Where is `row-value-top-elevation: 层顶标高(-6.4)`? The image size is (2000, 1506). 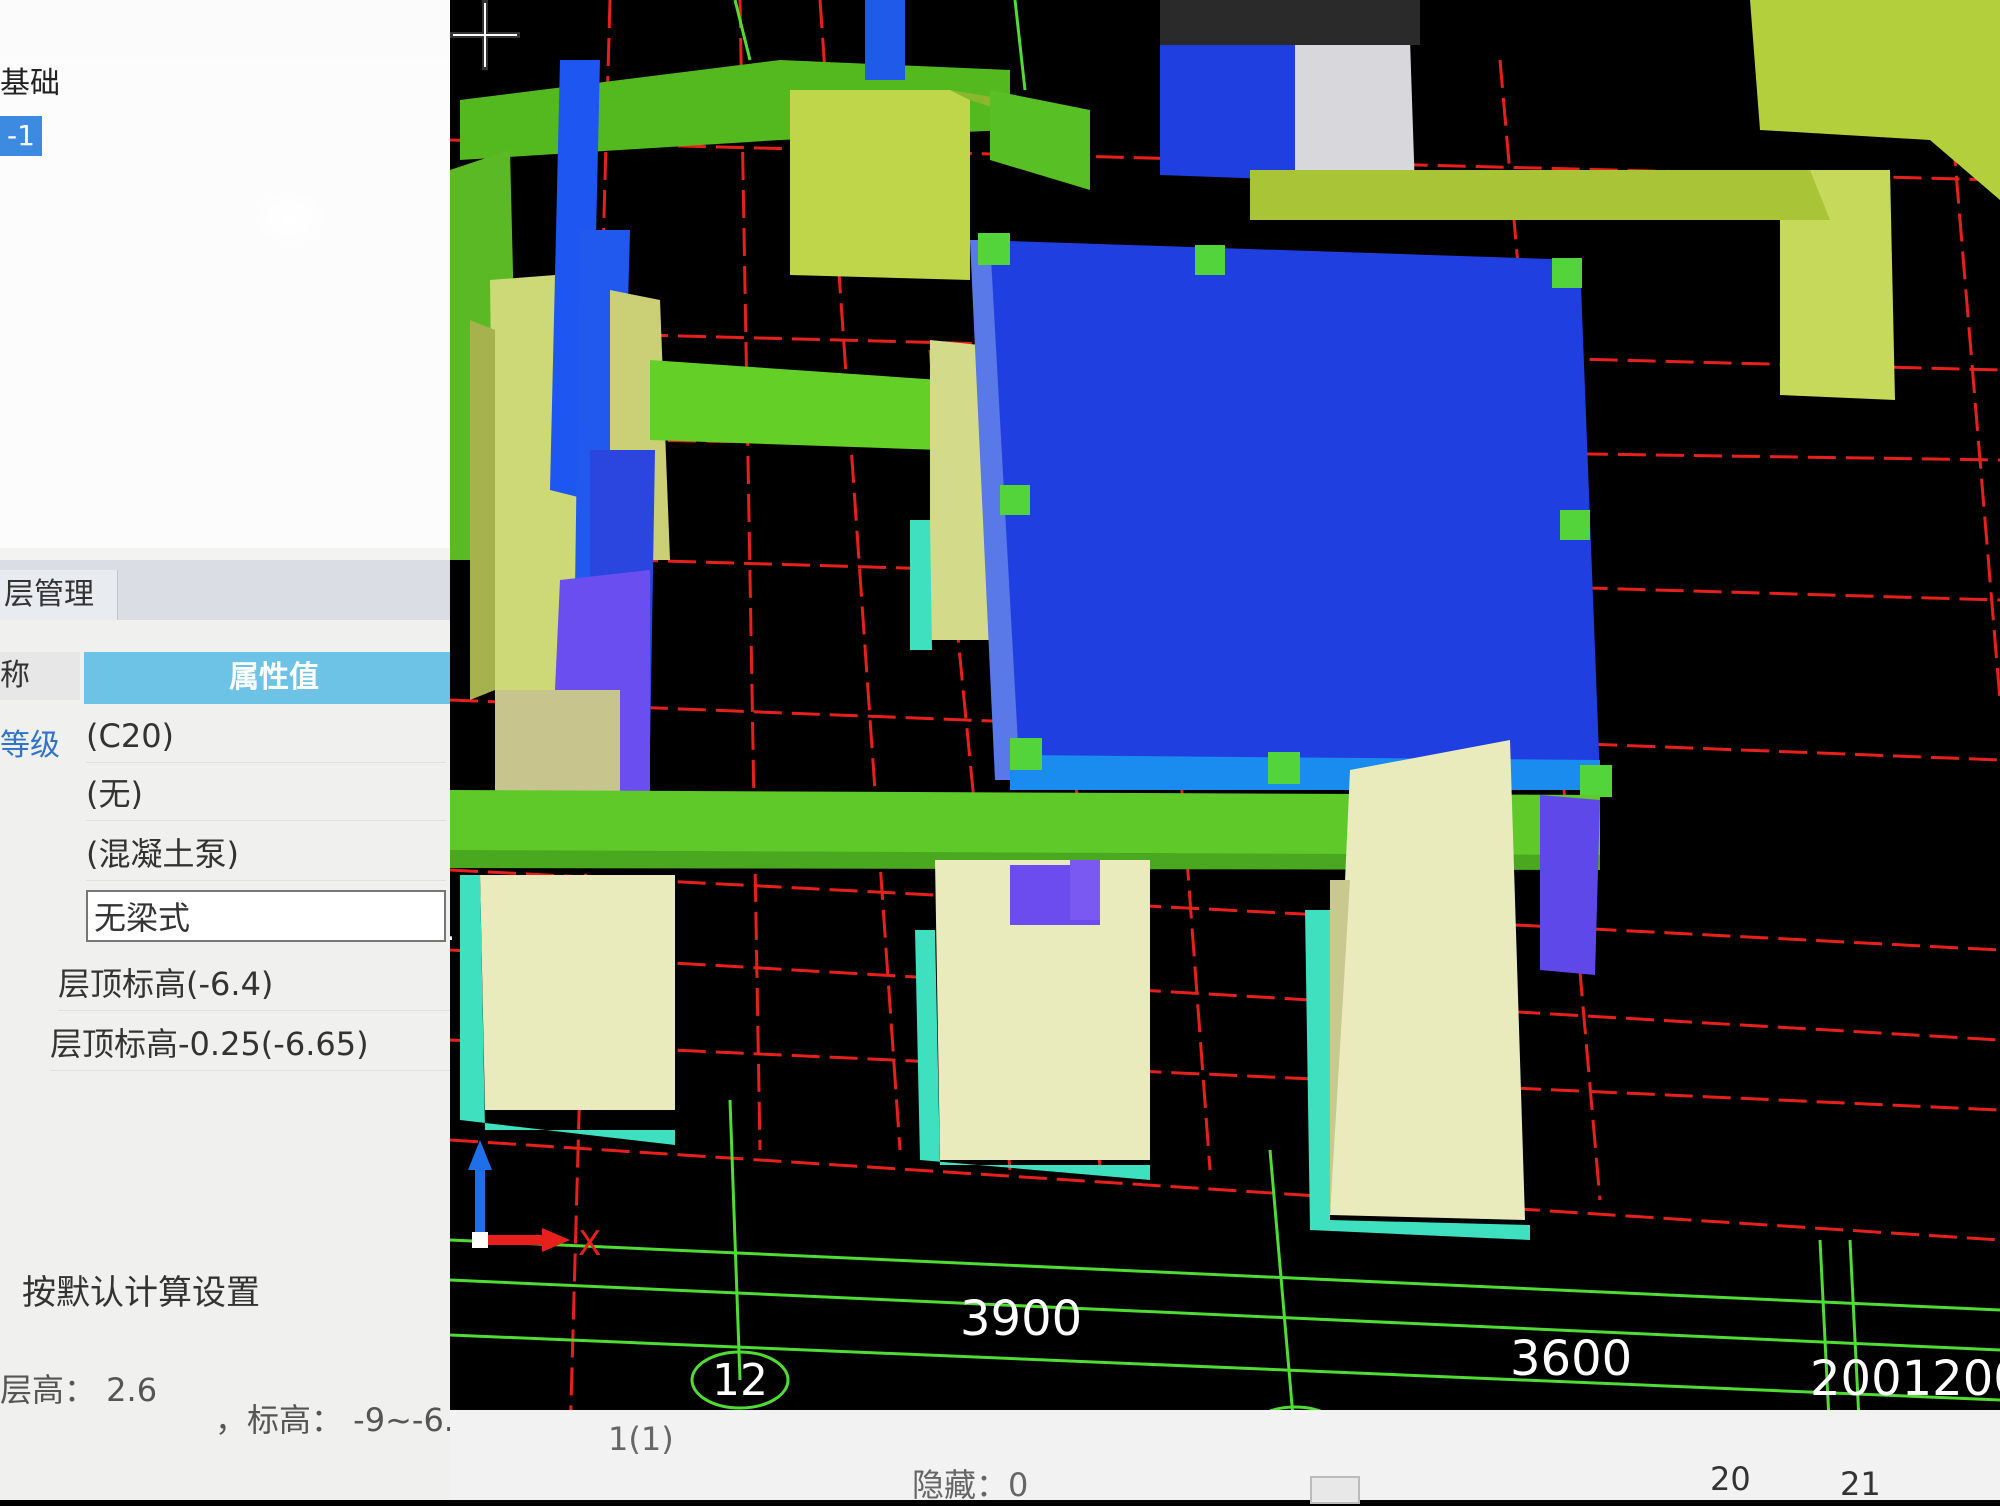 row-value-top-elevation: 层顶标高(-6.4) is located at coordinates (268, 984).